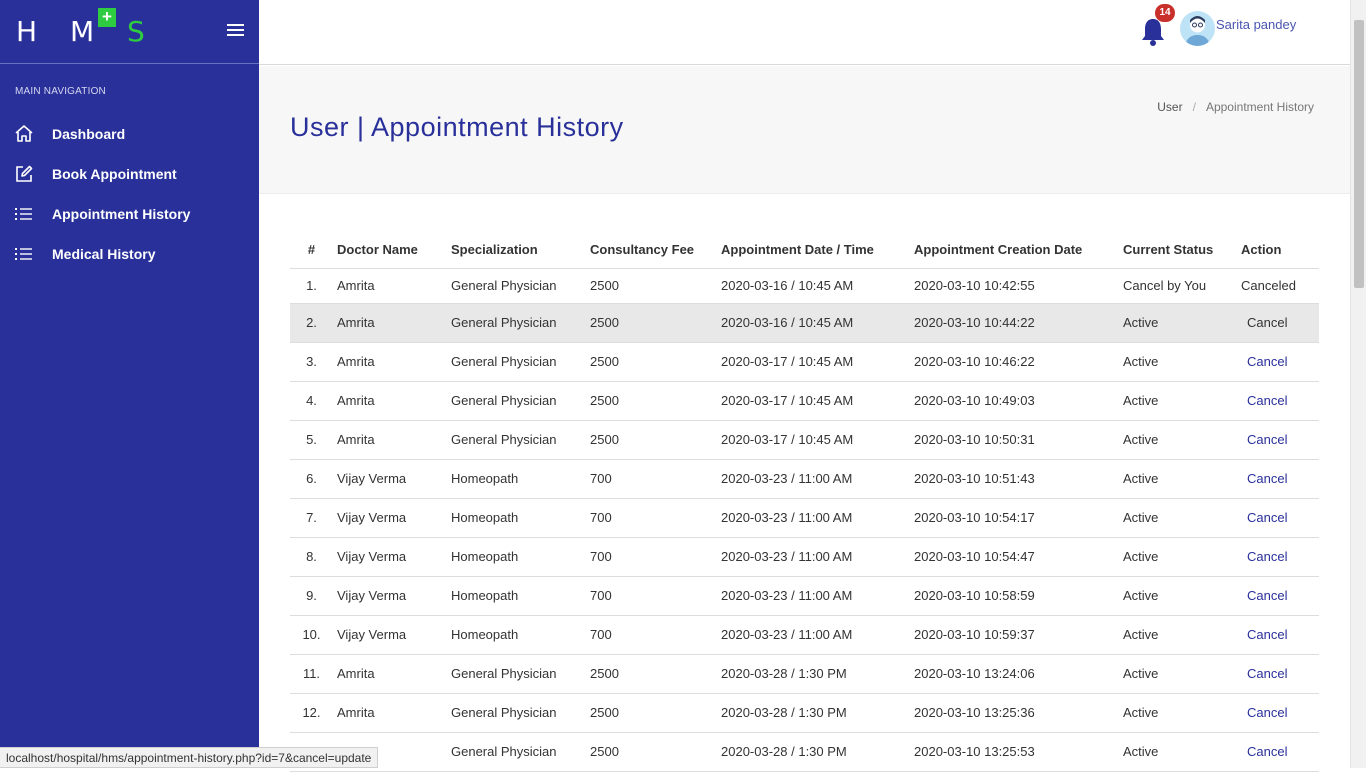  What do you see at coordinates (1197, 28) in the screenshot?
I see `avatar` at bounding box center [1197, 28].